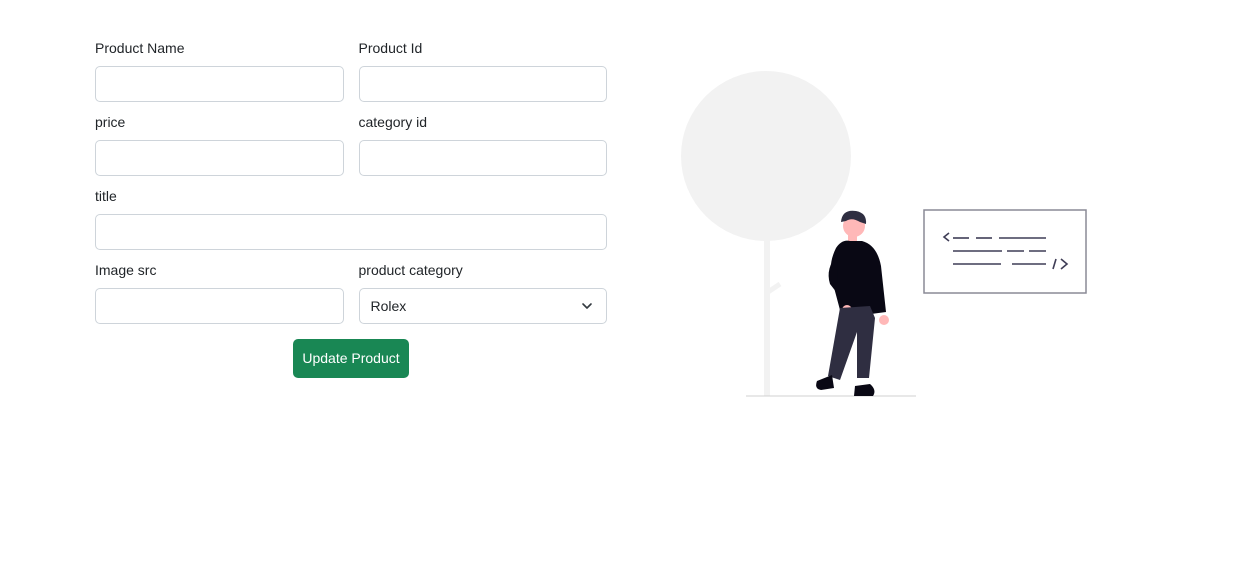 This screenshot has height=582, width=1239. What do you see at coordinates (852, 303) in the screenshot?
I see `person-figure` at bounding box center [852, 303].